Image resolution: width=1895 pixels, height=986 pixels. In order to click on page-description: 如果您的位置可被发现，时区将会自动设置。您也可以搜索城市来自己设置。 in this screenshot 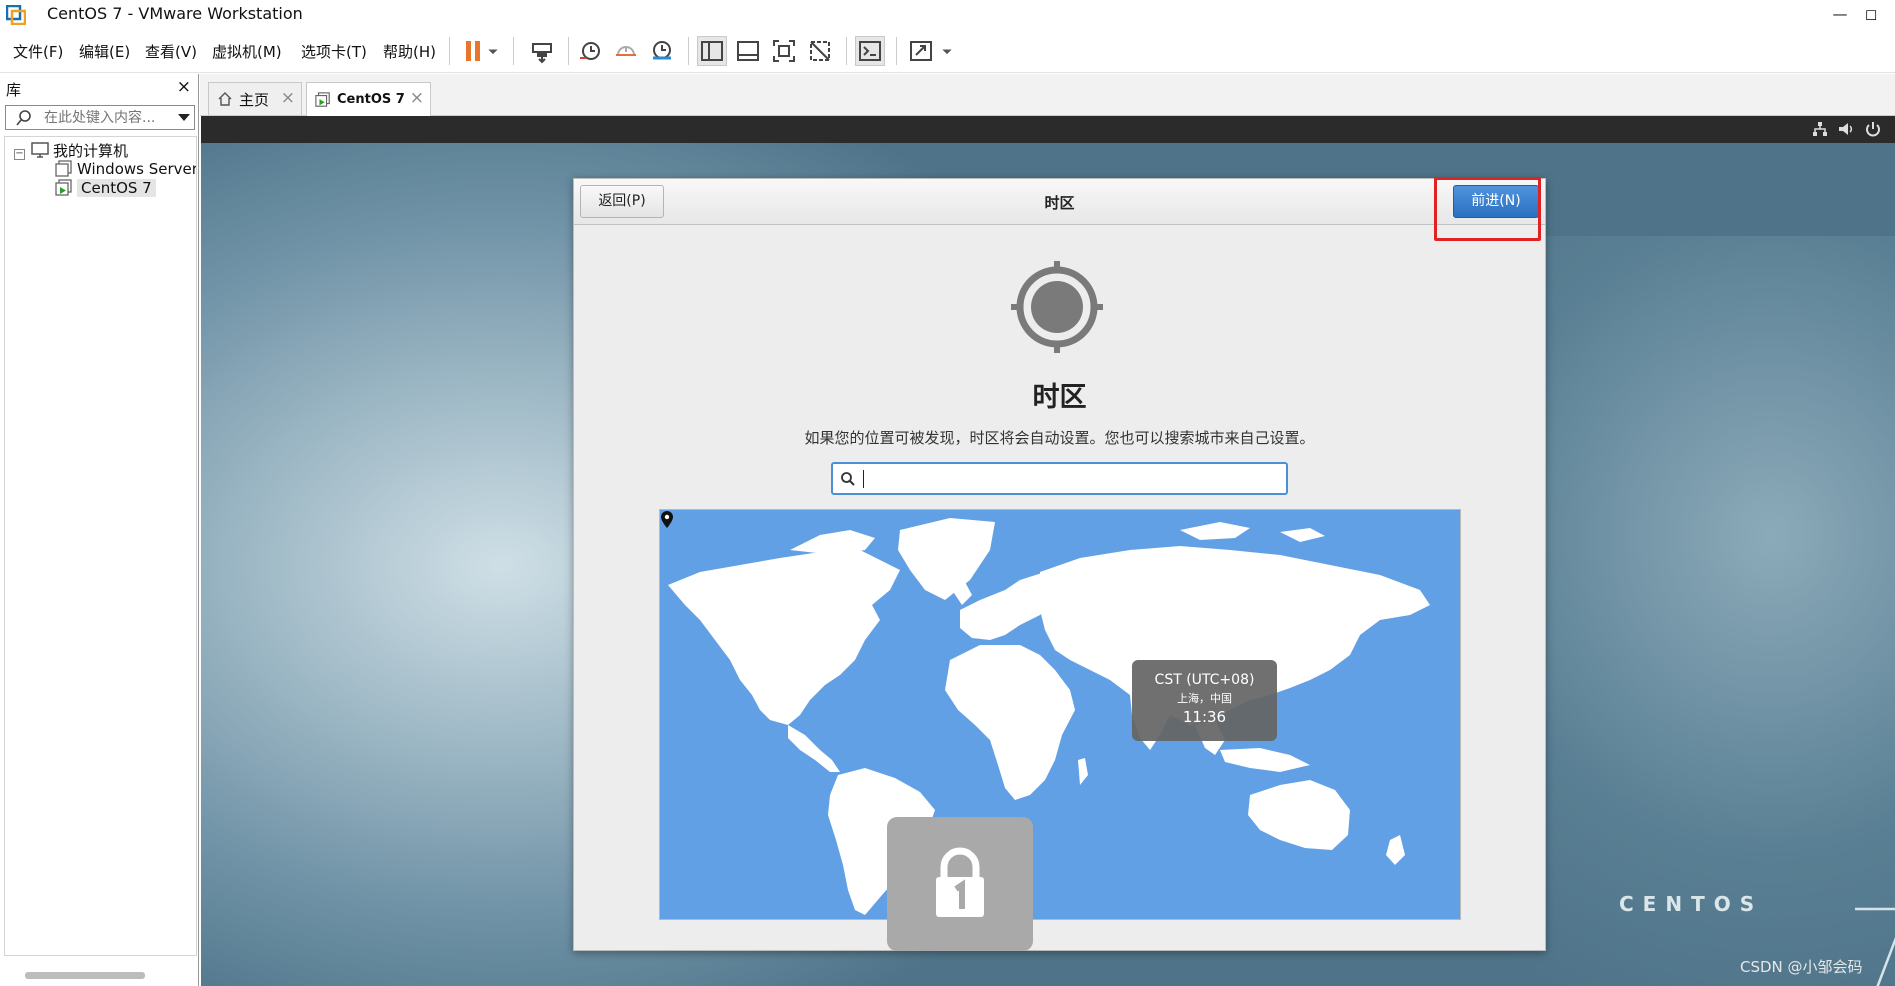, I will do `click(1059, 438)`.